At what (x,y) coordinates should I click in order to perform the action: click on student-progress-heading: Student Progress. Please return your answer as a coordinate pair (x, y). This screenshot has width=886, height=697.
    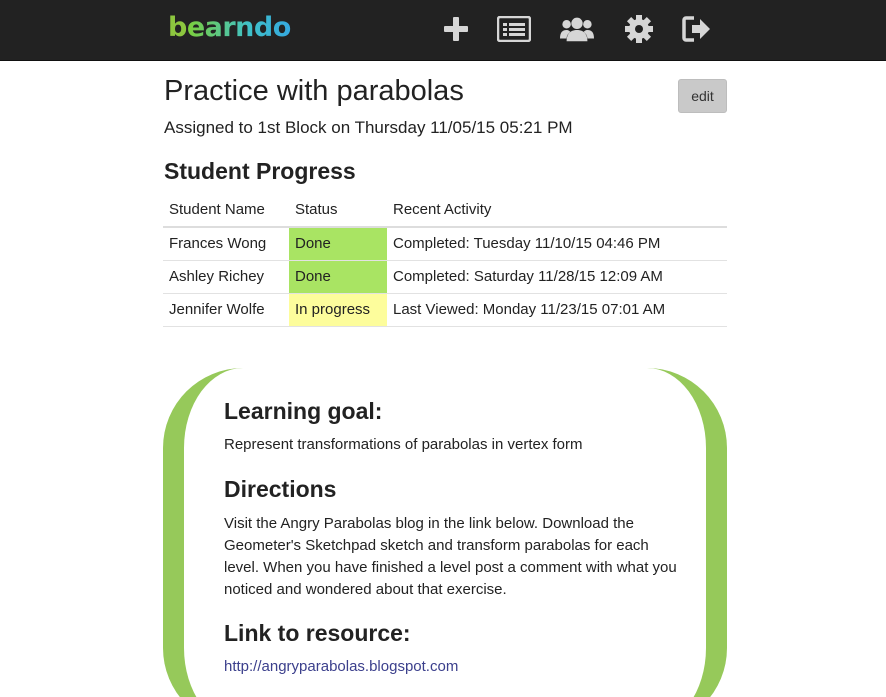
    Looking at the image, I should click on (260, 171).